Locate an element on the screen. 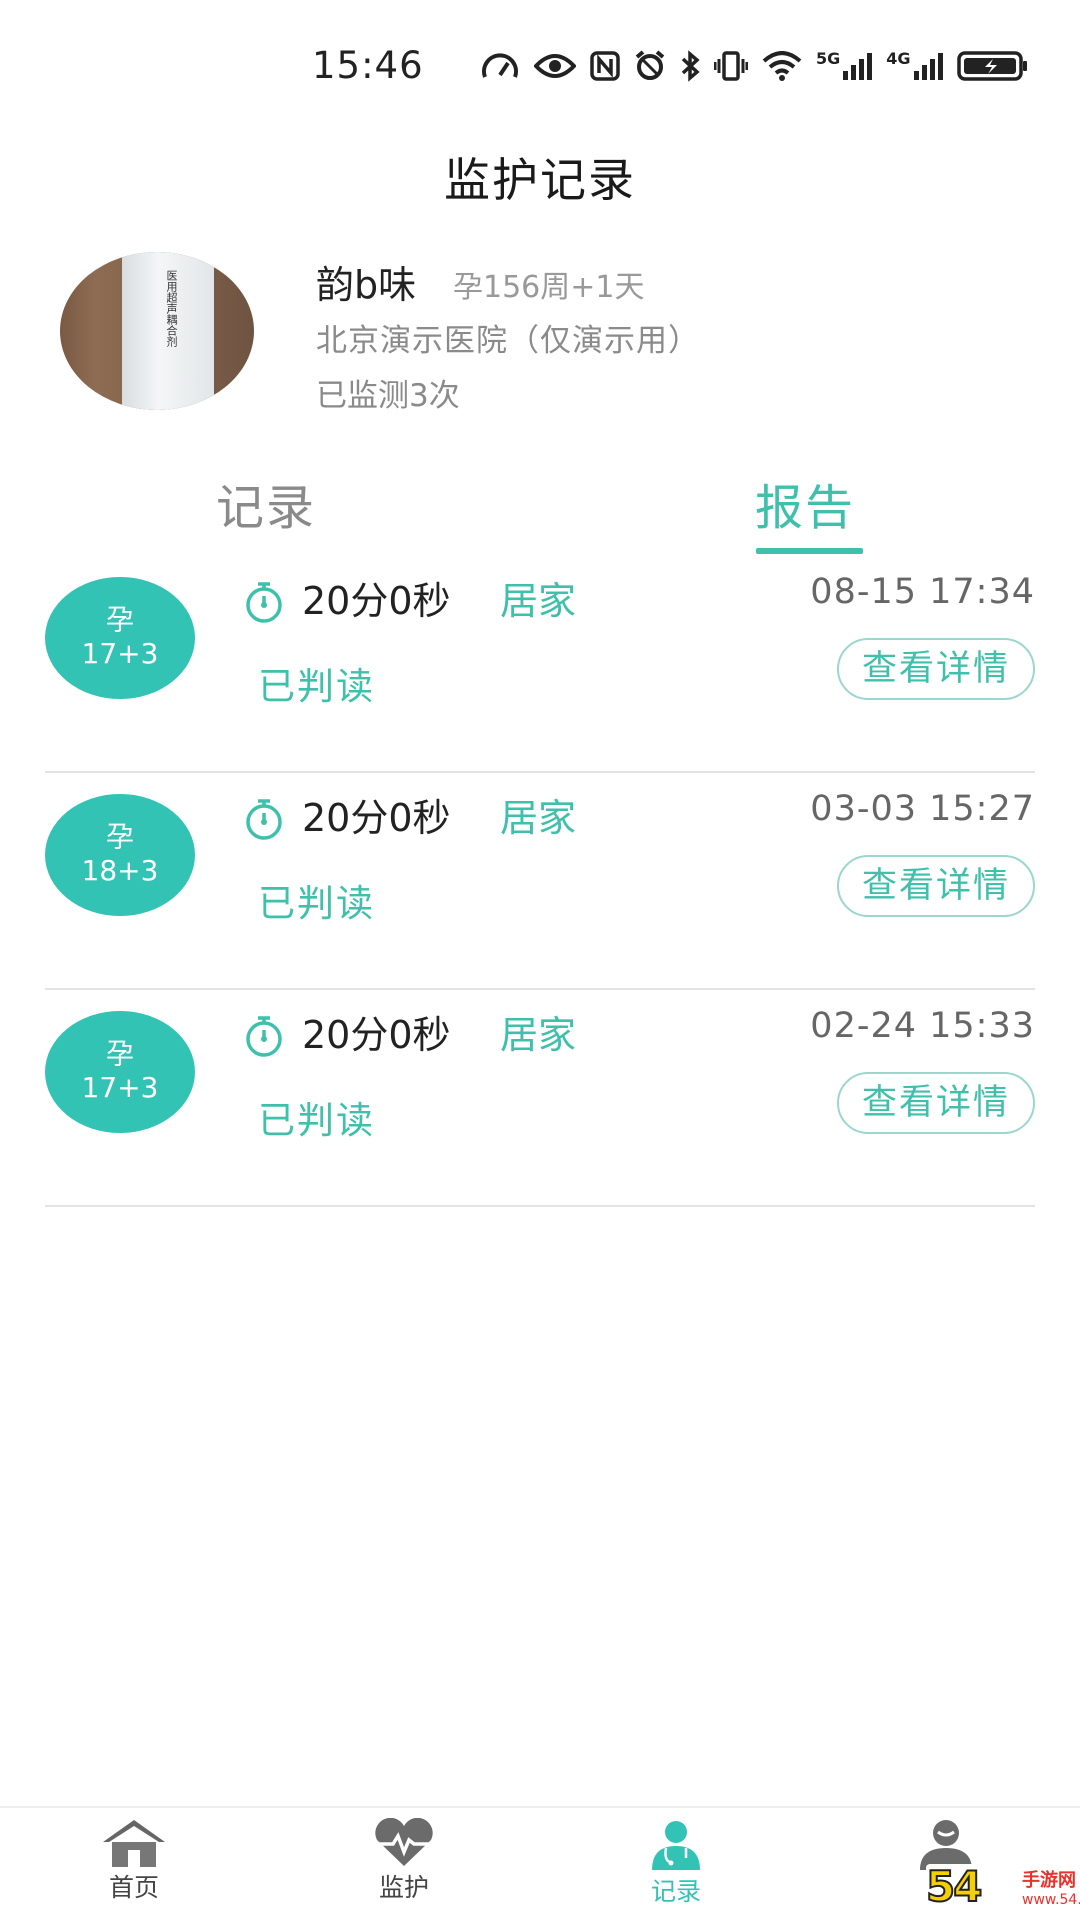  tab-records: 记录 is located at coordinates (266, 503).